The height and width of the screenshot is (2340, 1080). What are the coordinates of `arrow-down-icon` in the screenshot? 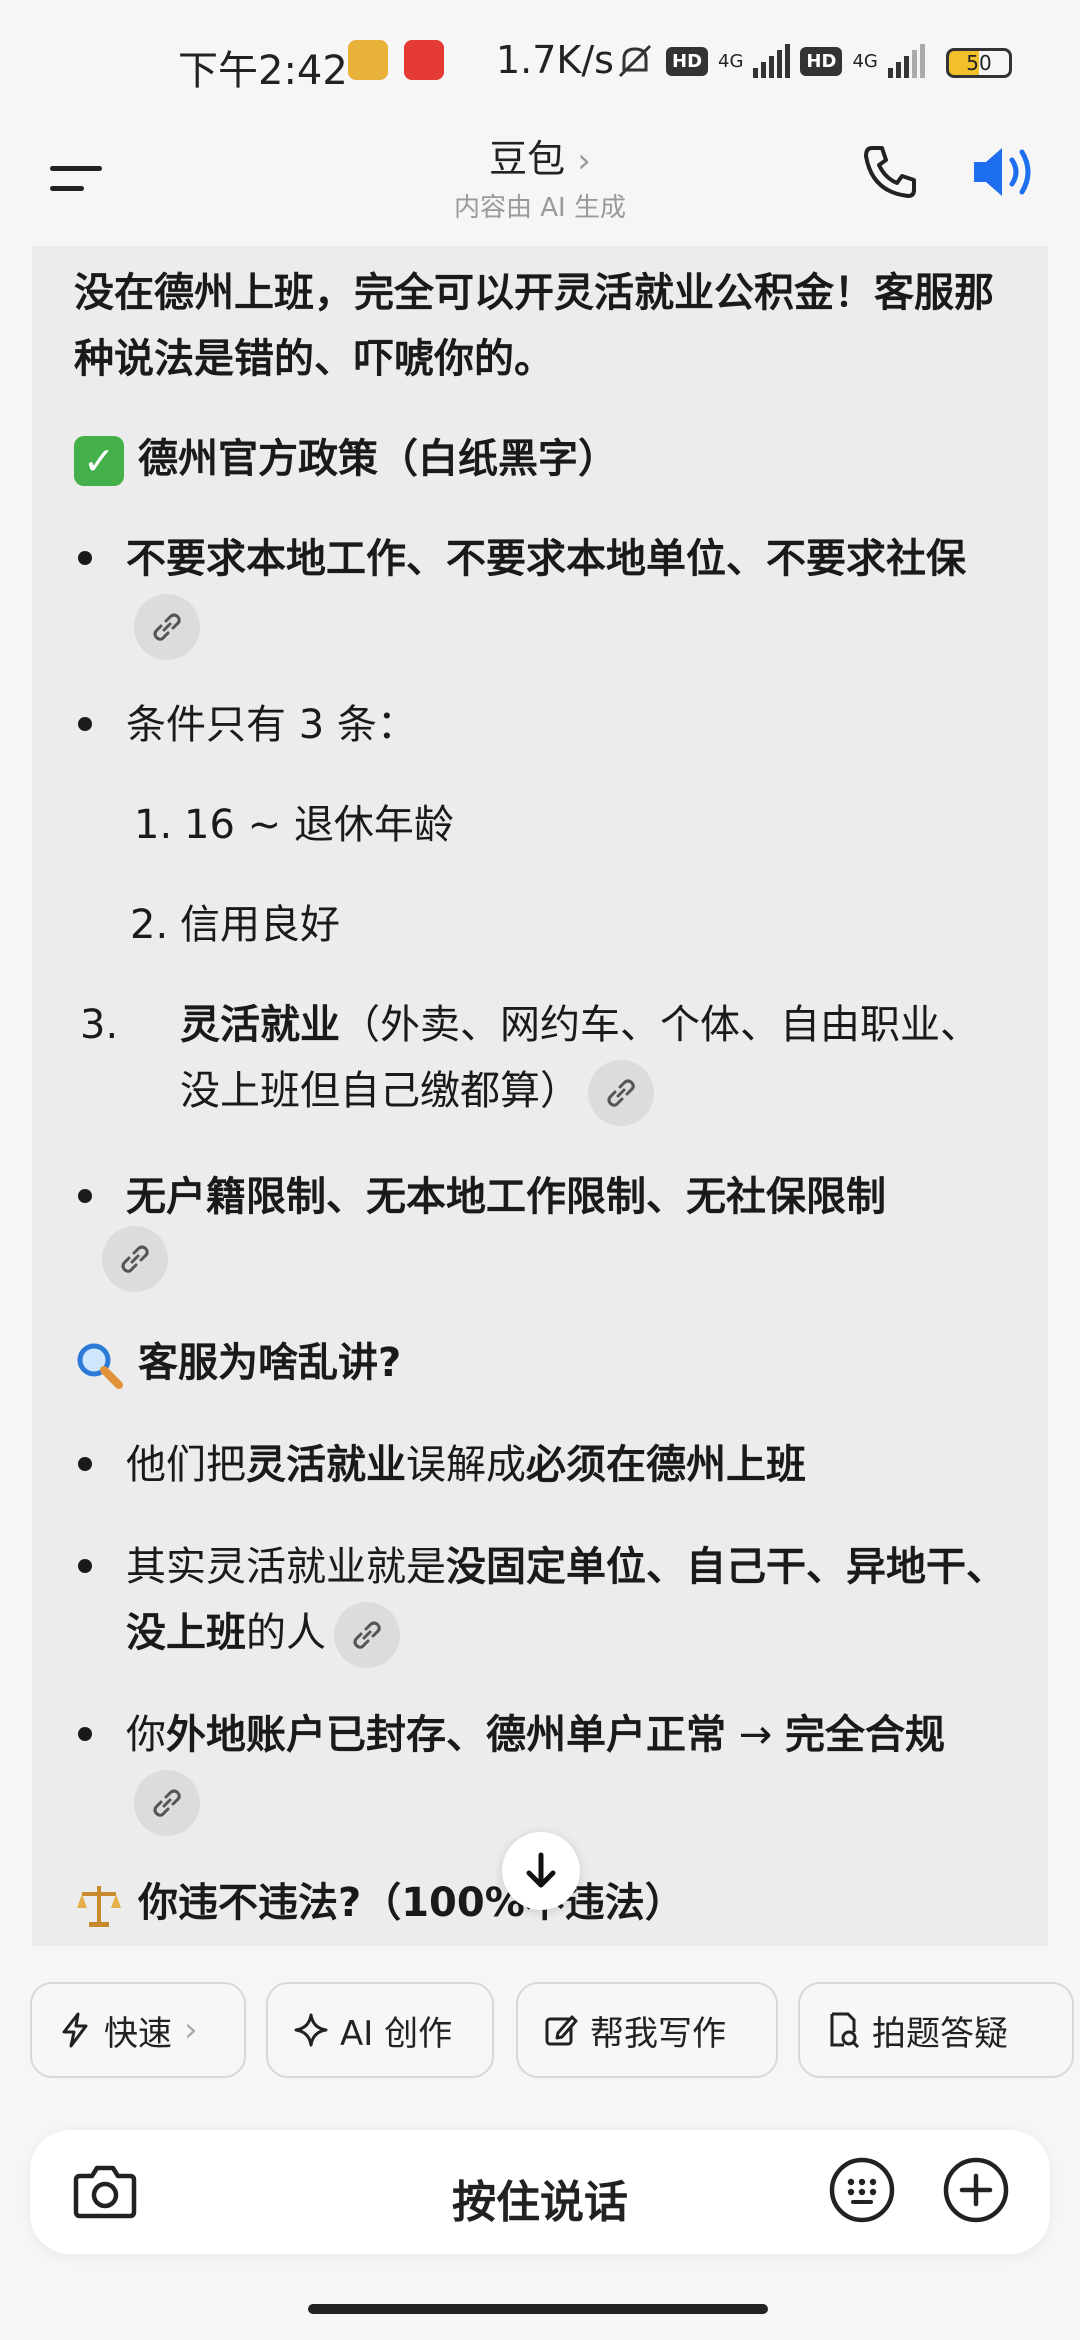 It's located at (541, 1870).